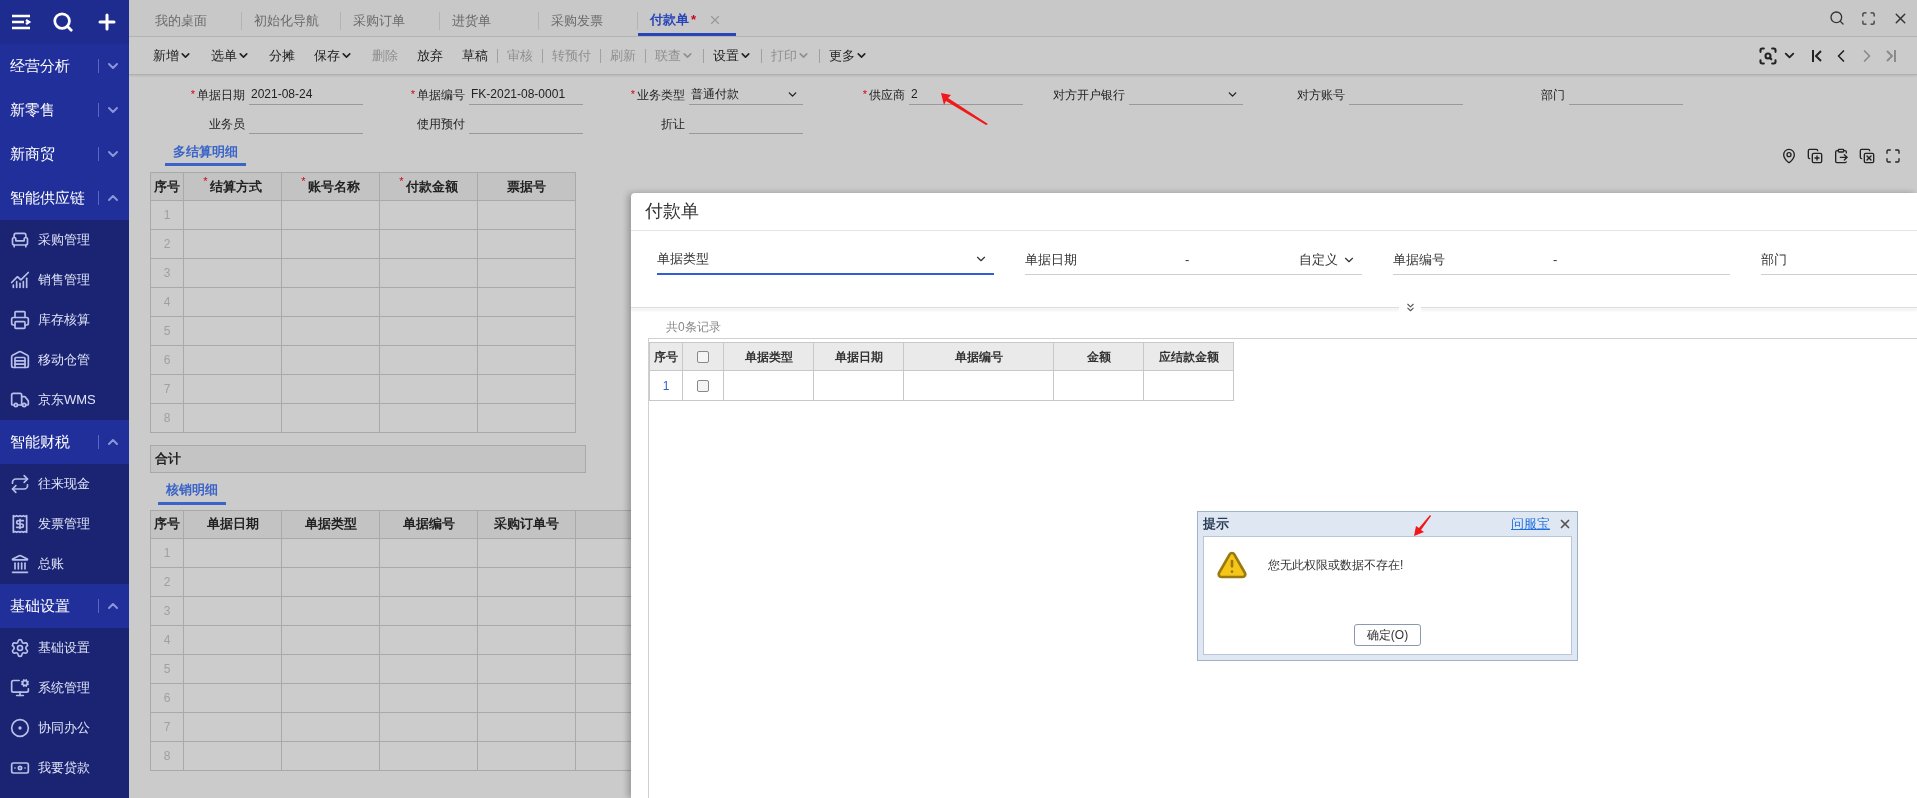 This screenshot has width=1917, height=798. I want to click on search-document-icon, so click(1768, 55).